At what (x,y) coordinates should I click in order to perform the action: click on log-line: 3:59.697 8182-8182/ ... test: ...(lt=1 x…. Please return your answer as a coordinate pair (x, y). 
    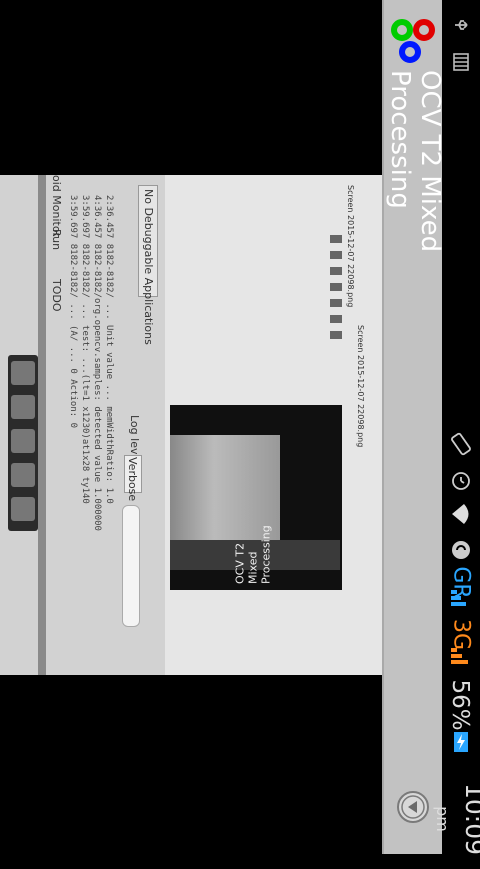
    Looking at the image, I should click on (85, 349).